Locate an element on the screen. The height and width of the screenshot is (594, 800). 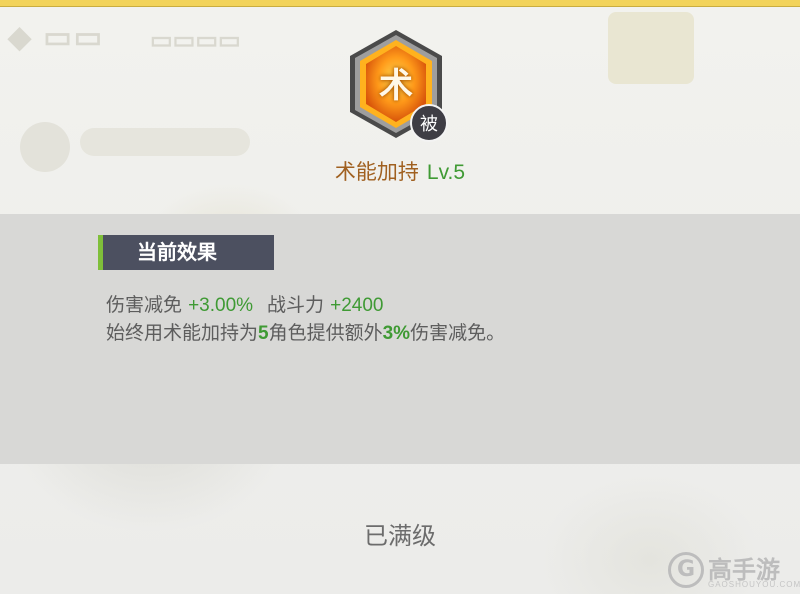
background-tag-decoration is located at coordinates (165, 142).